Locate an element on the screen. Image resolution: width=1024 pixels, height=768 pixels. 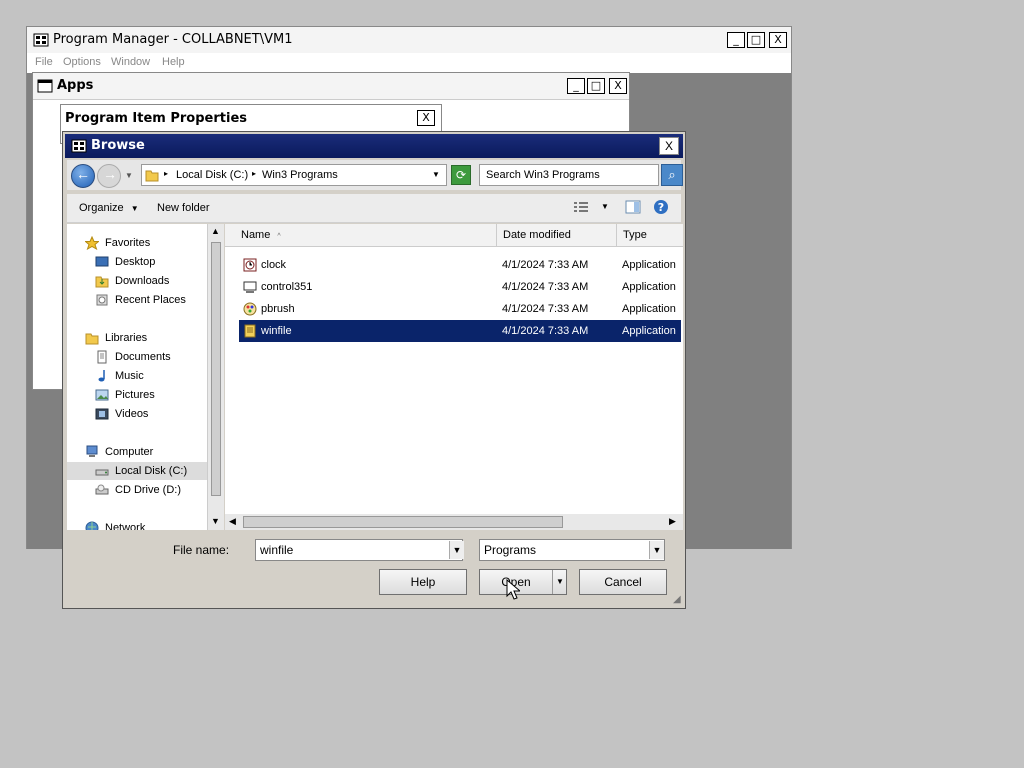
nav-computer-label: Computer is located at coordinates (129, 452).